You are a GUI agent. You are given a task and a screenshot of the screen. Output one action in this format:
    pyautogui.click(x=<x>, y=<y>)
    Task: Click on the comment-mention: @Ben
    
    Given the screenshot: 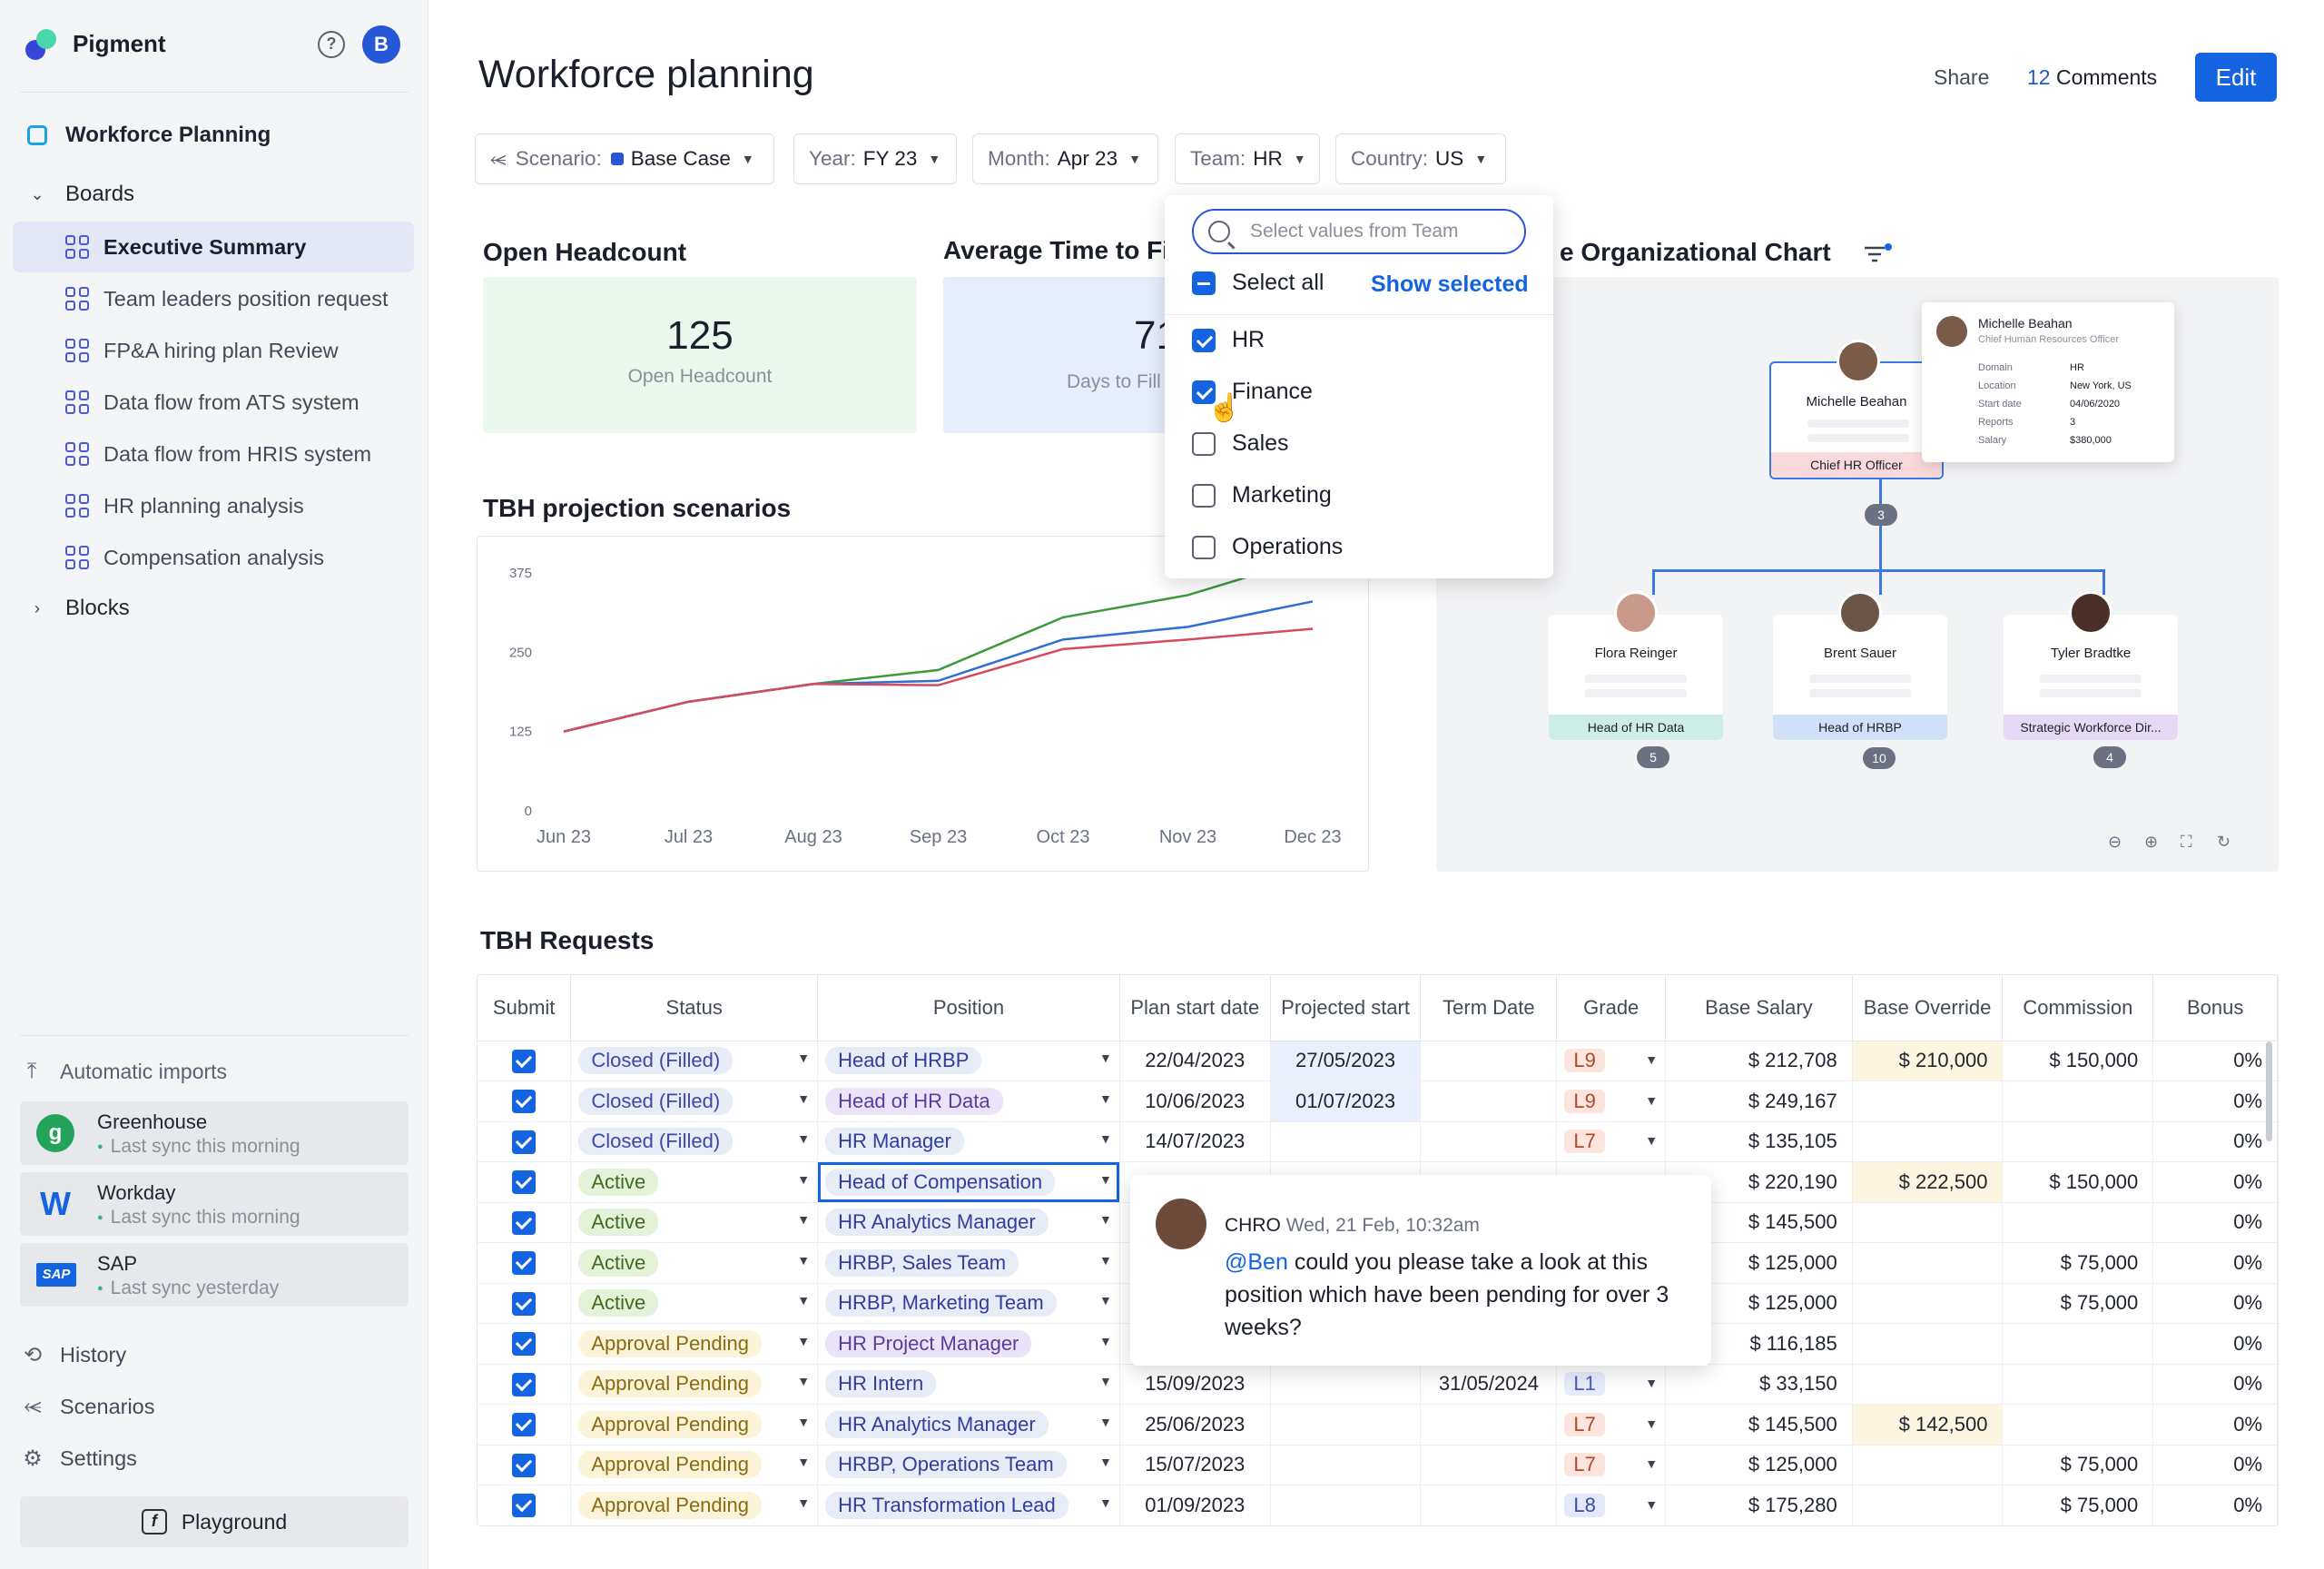 What is the action you would take?
    pyautogui.click(x=1256, y=1262)
    